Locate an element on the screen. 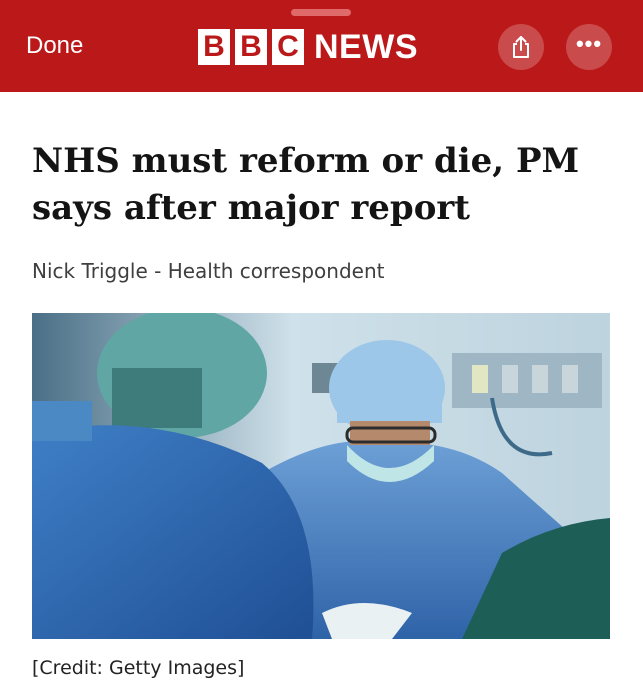 This screenshot has height=700, width=643. share-button is located at coordinates (521, 47).